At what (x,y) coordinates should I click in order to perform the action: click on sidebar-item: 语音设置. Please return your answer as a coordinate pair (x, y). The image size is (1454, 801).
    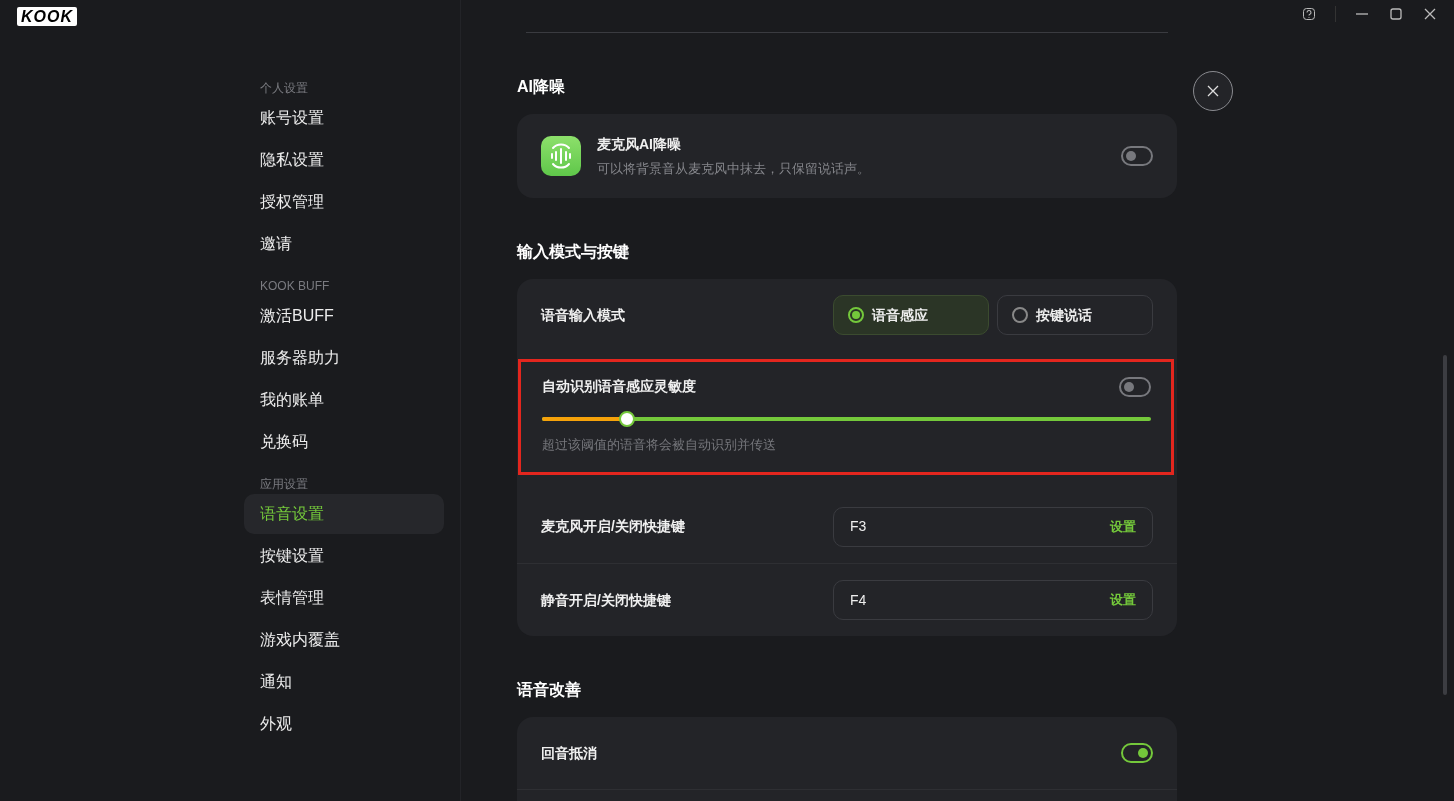
    Looking at the image, I should click on (344, 514).